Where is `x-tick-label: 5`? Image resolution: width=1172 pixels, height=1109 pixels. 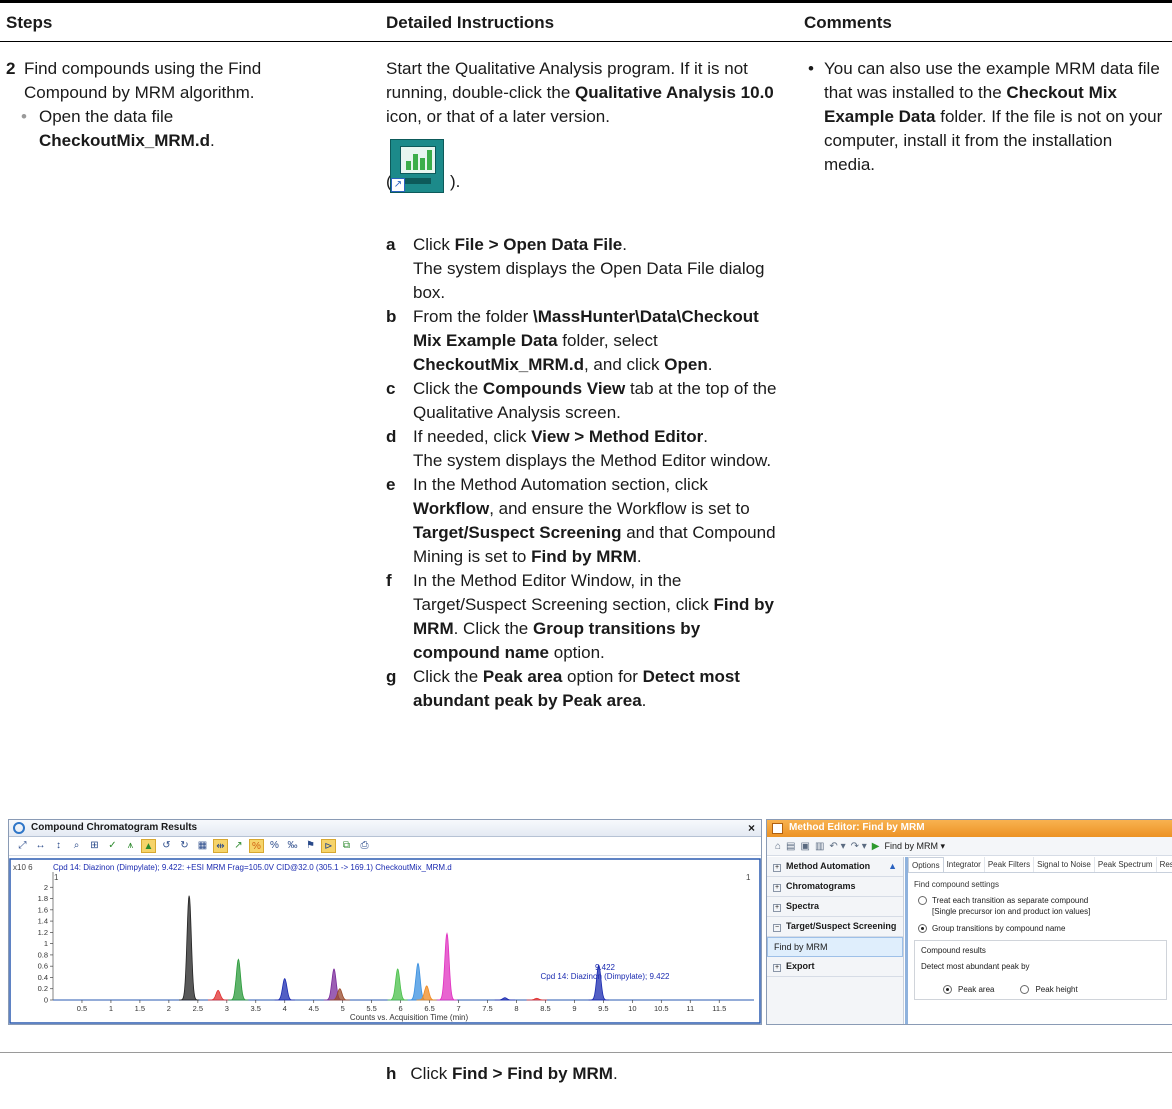
x-tick-label: 5 is located at coordinates (343, 1008).